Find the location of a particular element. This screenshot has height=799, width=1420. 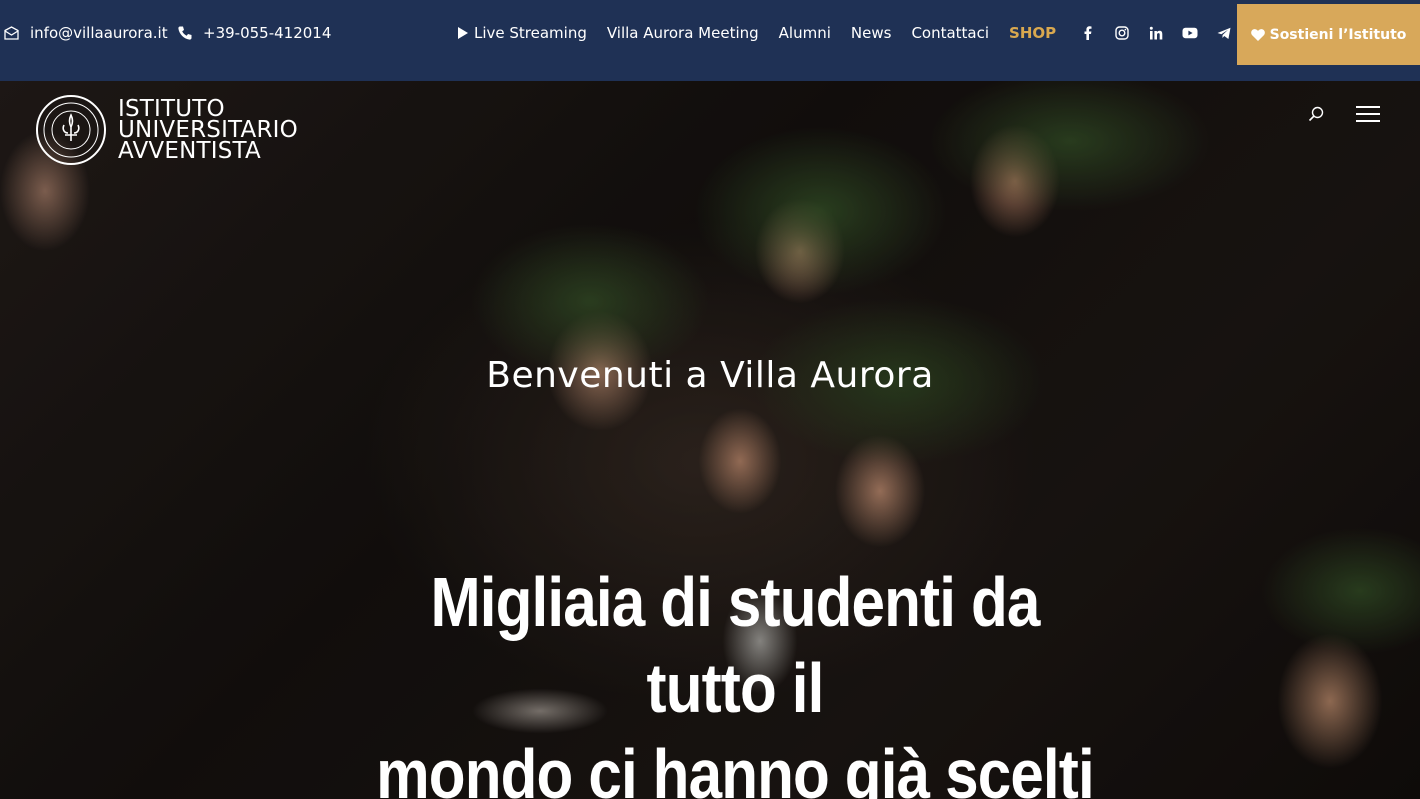

donate-button: Sostieni l’Istituto is located at coordinates (1328, 34).